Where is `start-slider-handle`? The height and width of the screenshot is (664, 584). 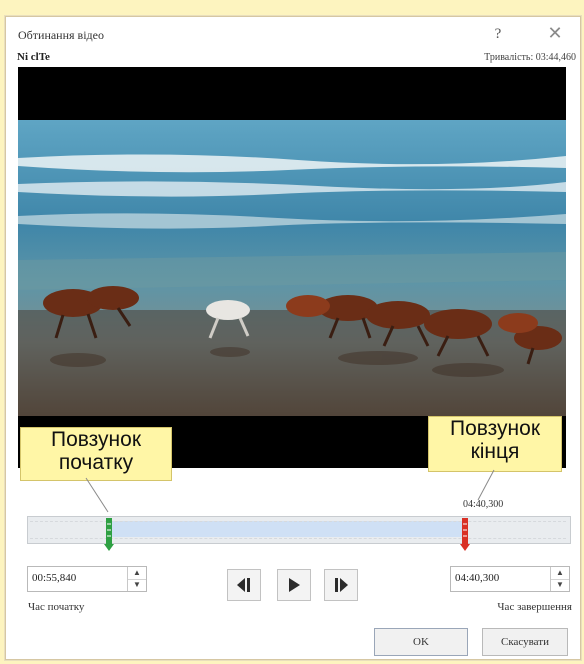 start-slider-handle is located at coordinates (109, 532).